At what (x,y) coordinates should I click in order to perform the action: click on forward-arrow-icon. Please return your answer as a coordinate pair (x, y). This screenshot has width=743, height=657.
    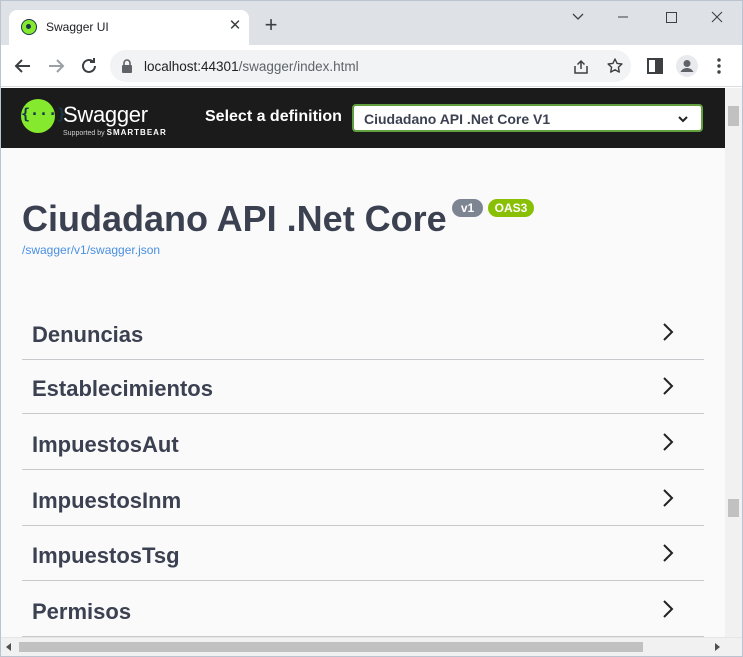
    Looking at the image, I should click on (56, 66).